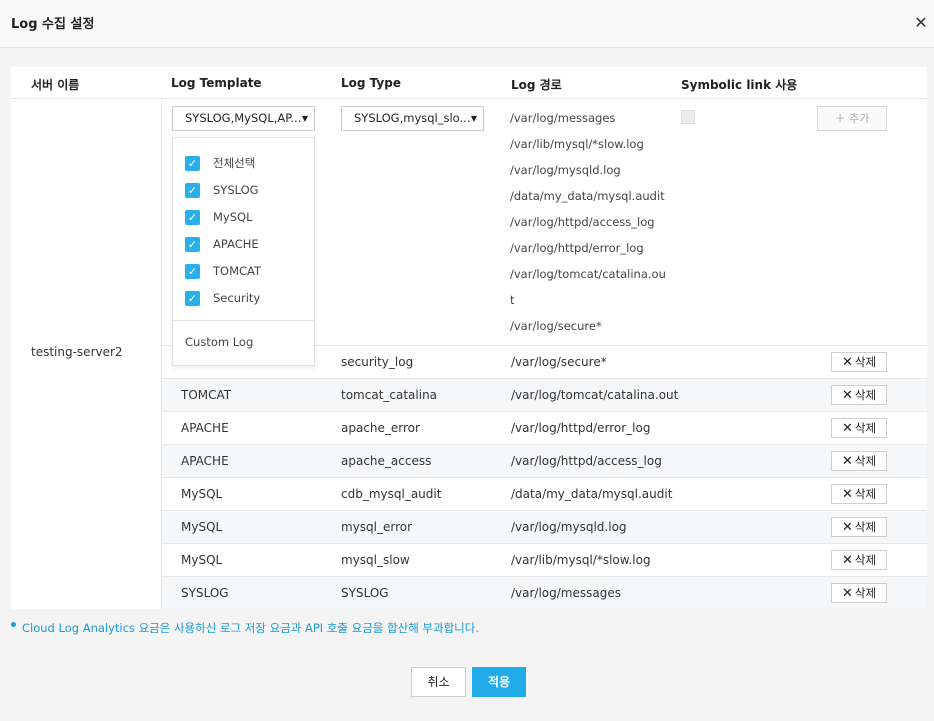  What do you see at coordinates (234, 163) in the screenshot?
I see `dropdown-option-label: 전체선택` at bounding box center [234, 163].